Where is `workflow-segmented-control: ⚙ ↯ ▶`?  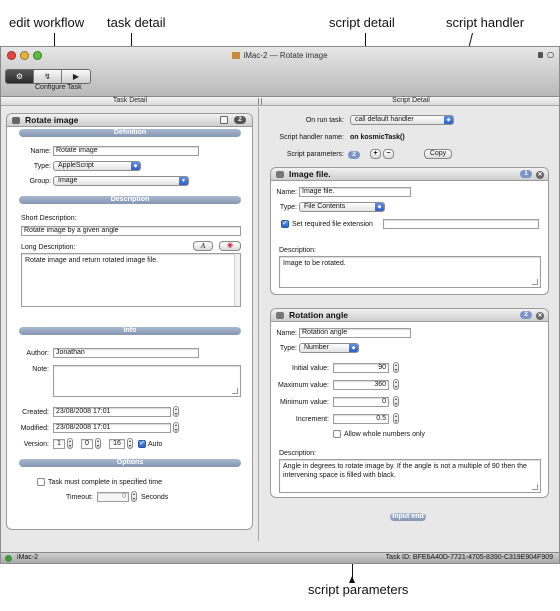
workflow-segmented-control: ⚙ ↯ ▶ is located at coordinates (48, 76).